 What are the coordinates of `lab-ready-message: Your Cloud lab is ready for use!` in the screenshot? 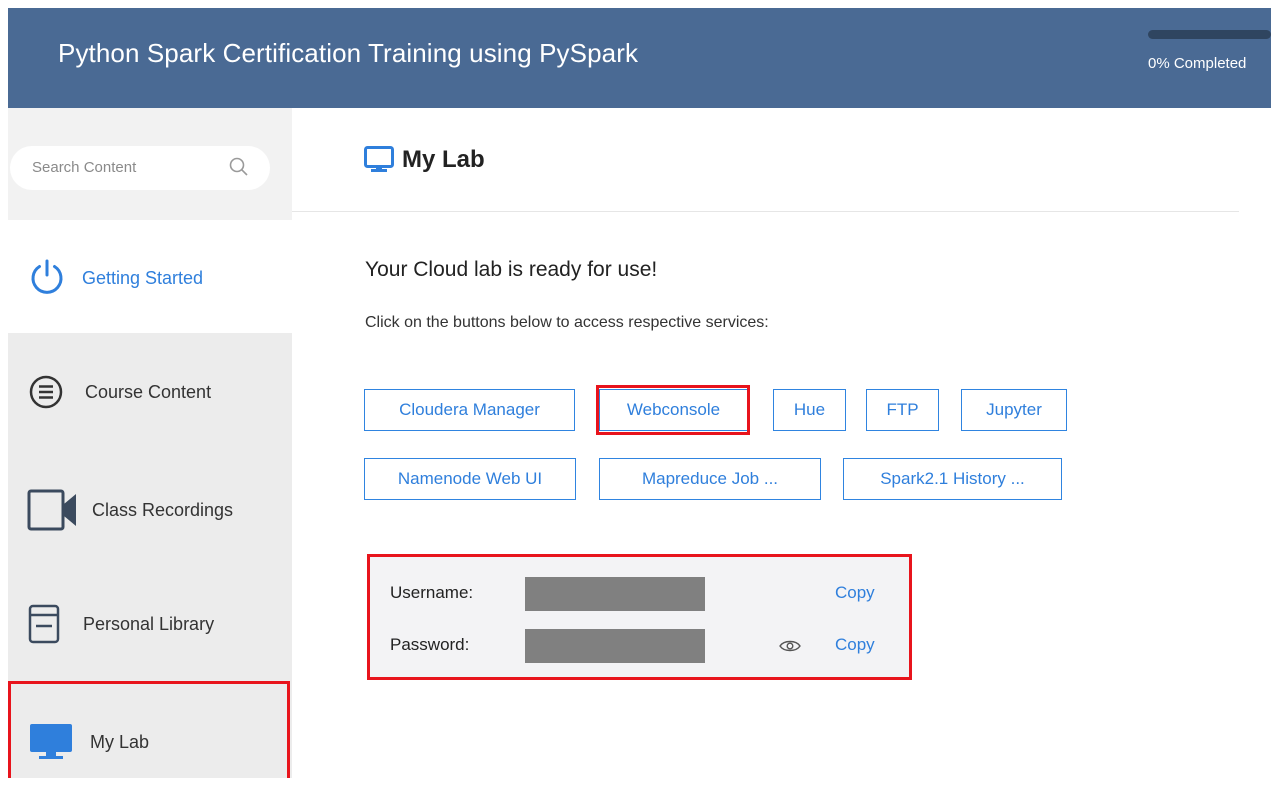 It's located at (511, 269).